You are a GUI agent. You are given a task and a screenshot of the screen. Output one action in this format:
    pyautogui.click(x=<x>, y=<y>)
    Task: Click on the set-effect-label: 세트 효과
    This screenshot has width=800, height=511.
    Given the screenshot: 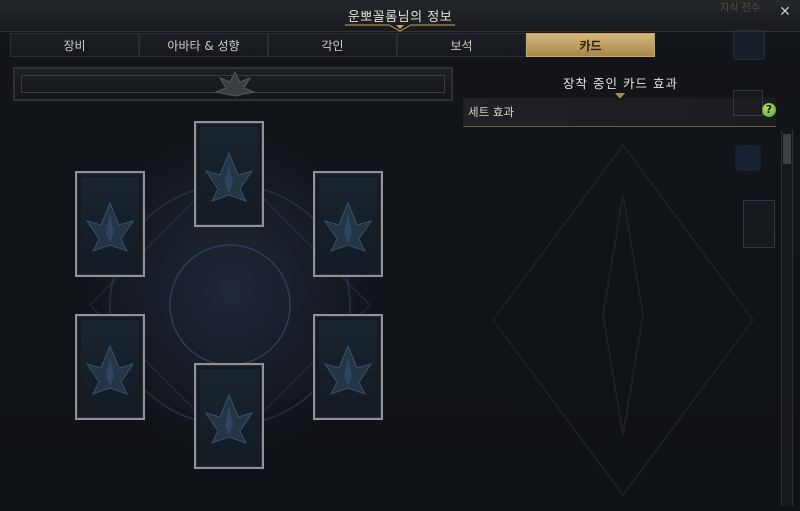 What is the action you would take?
    pyautogui.click(x=491, y=112)
    